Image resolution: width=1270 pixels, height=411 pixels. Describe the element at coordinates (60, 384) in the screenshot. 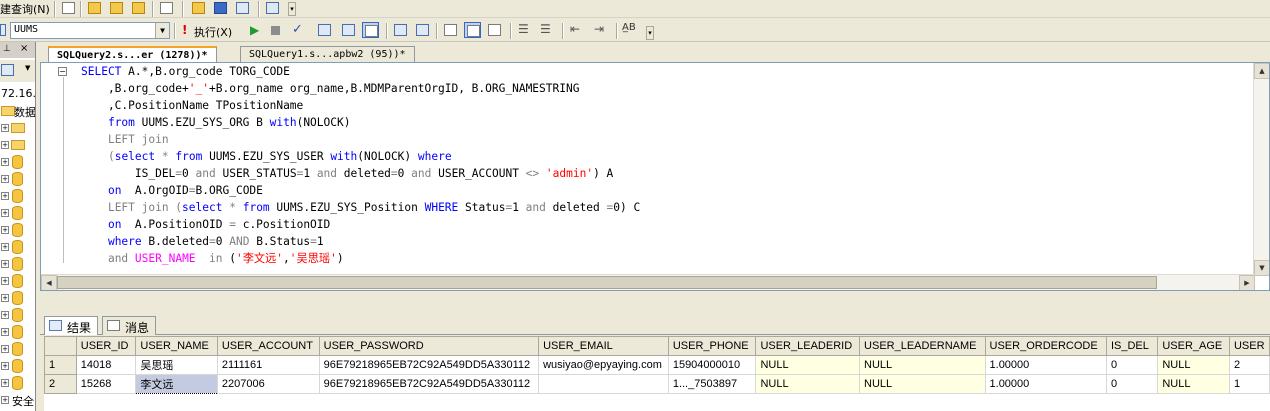

I see `row-number: 2` at that location.